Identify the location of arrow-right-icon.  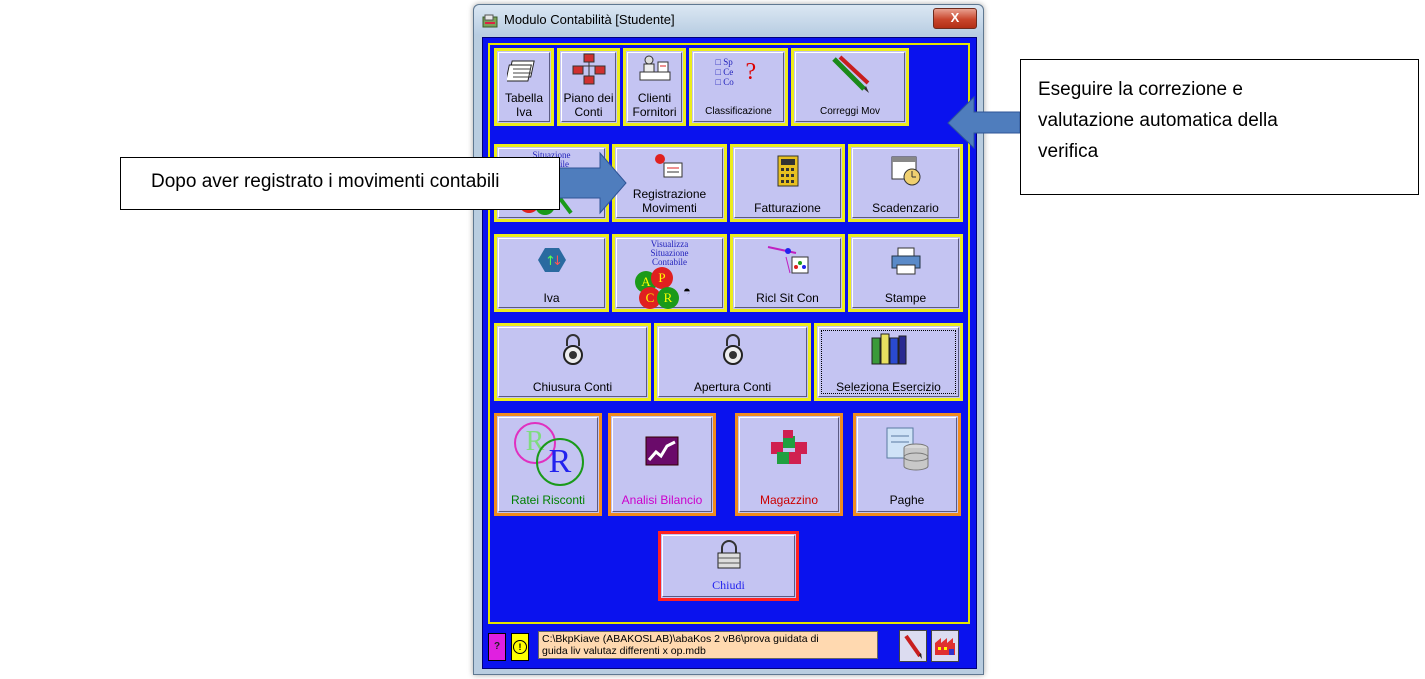
(984, 122).